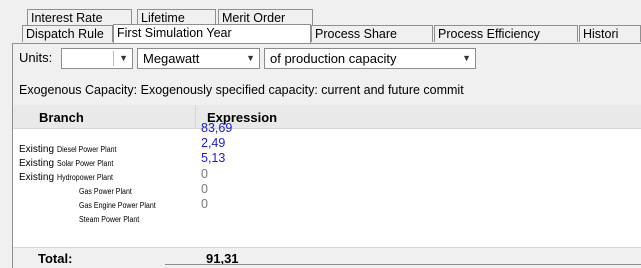 This screenshot has width=641, height=268. Describe the element at coordinates (403, 264) in the screenshot. I see `divider` at that location.